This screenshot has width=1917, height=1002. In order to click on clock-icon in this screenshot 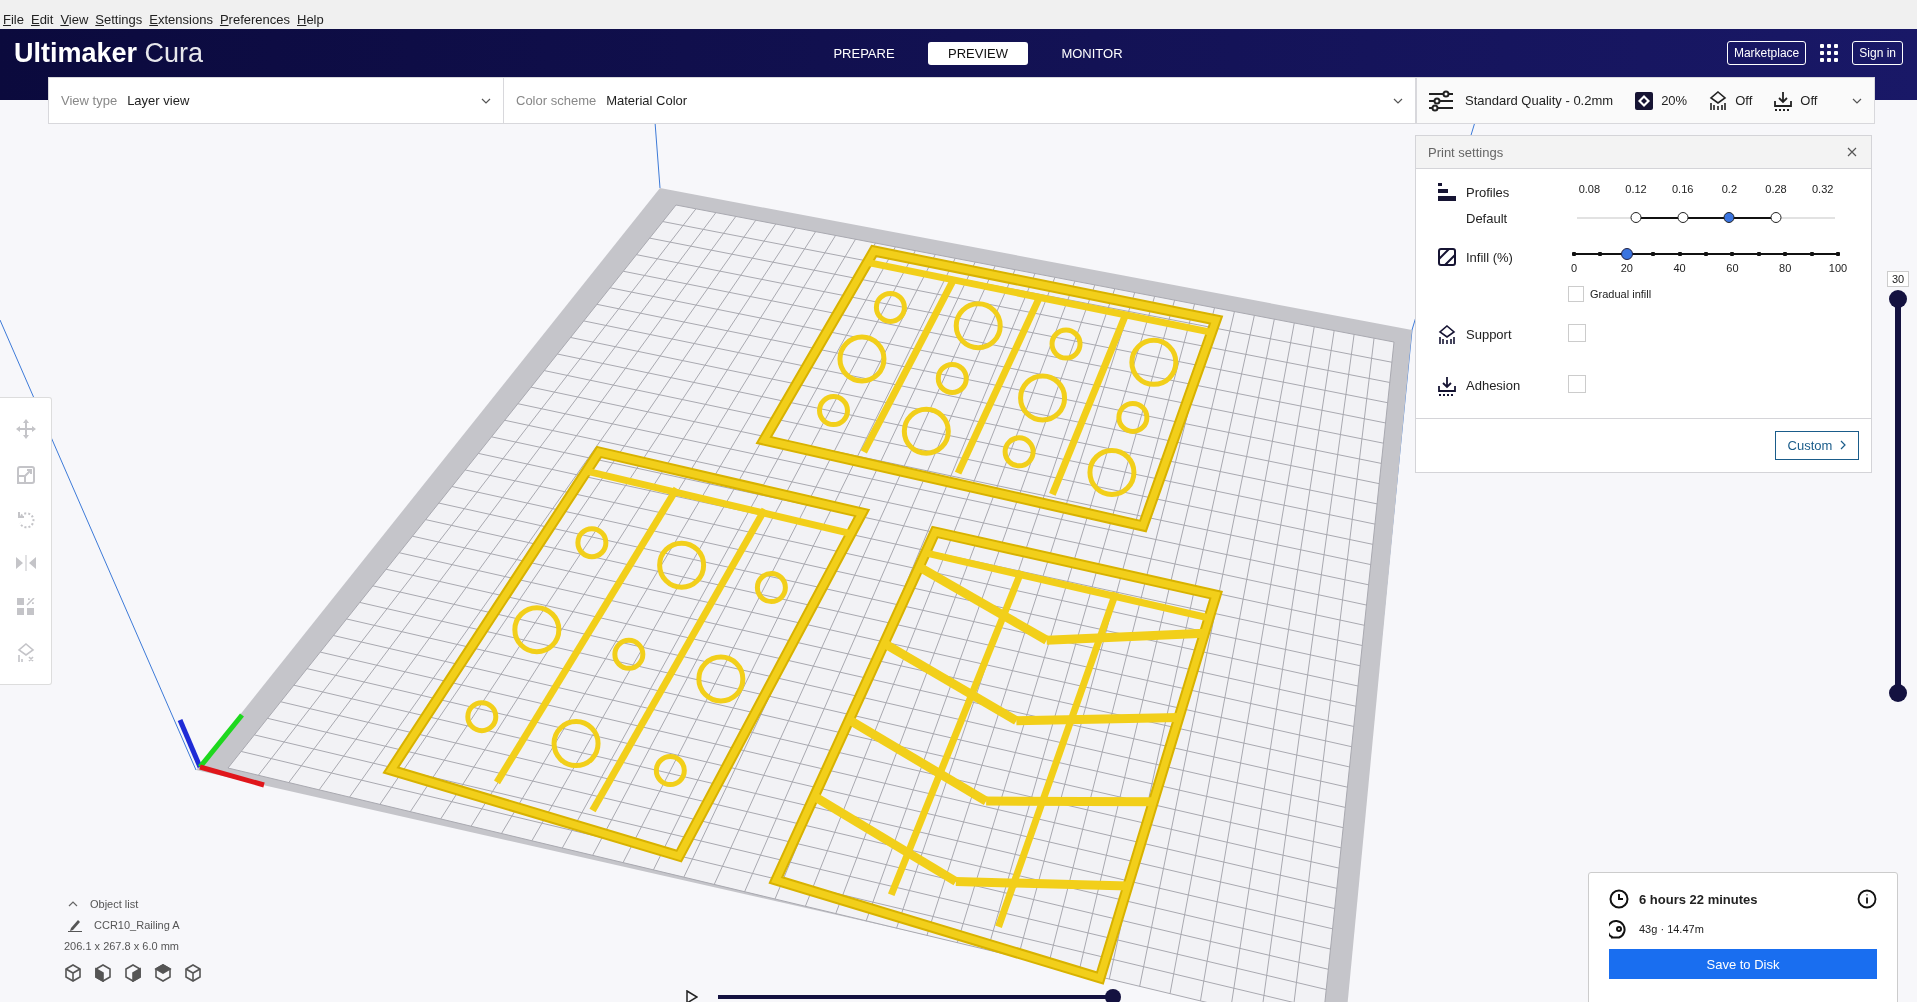, I will do `click(1619, 899)`.